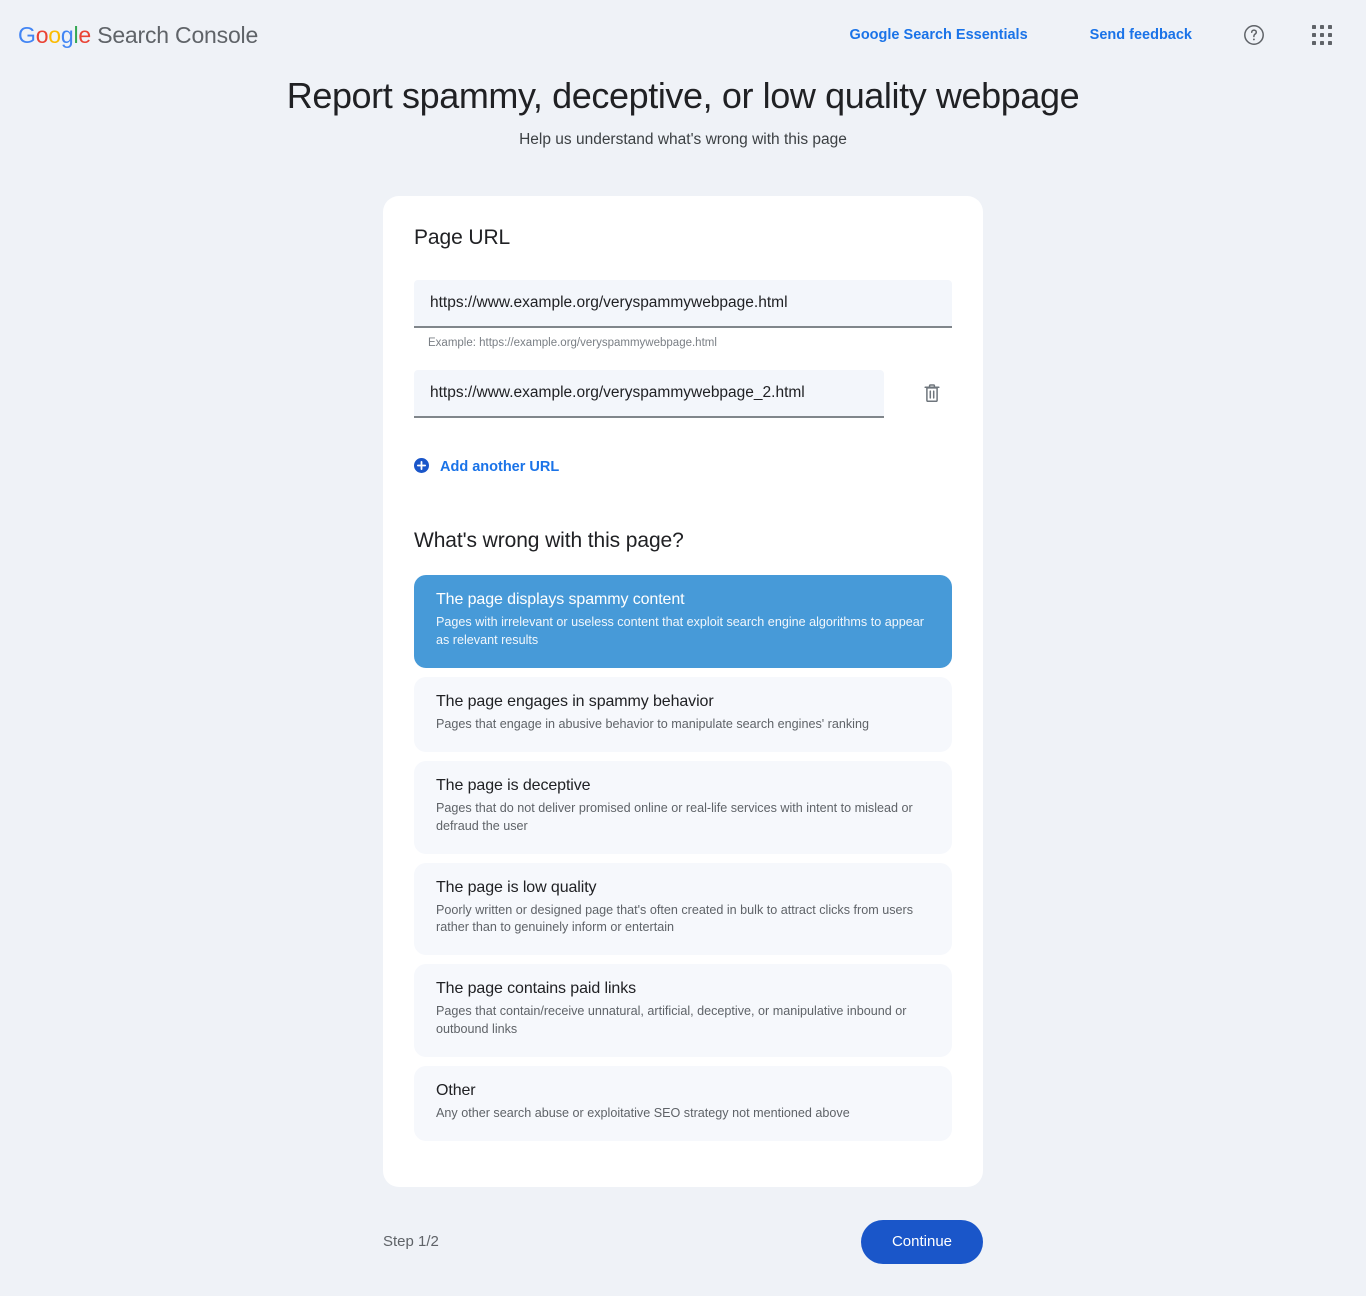 Image resolution: width=1366 pixels, height=1296 pixels. Describe the element at coordinates (513, 785) in the screenshot. I see `option-title: The page is deceptive` at that location.